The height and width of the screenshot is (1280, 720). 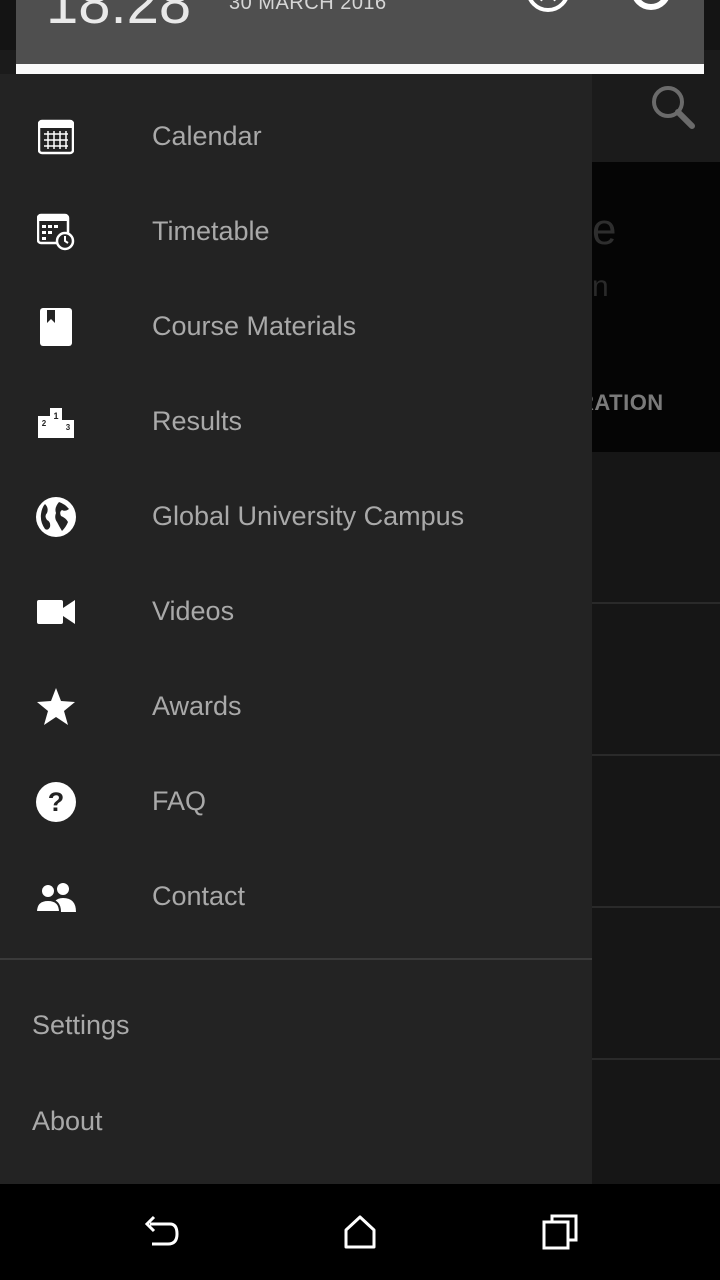 I want to click on notification-shade: 18:28 30 MARCH 2016, so click(x=360, y=32).